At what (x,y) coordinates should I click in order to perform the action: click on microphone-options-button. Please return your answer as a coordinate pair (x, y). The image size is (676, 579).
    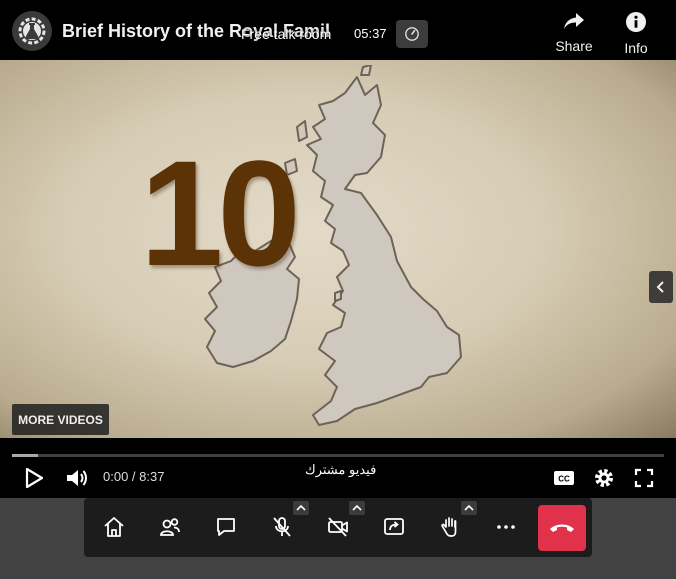
    Looking at the image, I should click on (301, 508).